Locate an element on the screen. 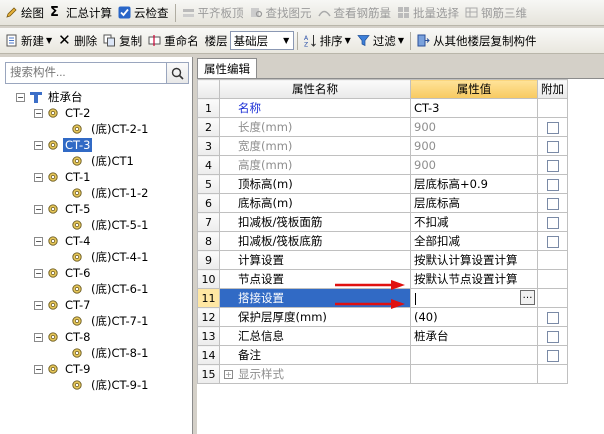  cloud-check-button: 云检查 is located at coordinates (143, 13).